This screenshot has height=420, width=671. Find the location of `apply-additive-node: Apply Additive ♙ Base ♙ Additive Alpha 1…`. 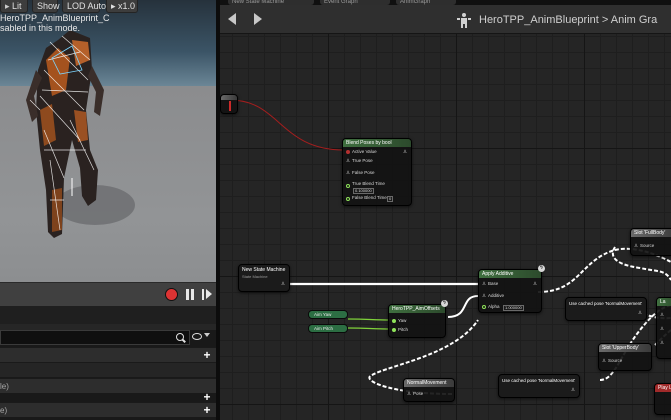

apply-additive-node: Apply Additive ♙ Base ♙ Additive Alpha 1… is located at coordinates (510, 291).